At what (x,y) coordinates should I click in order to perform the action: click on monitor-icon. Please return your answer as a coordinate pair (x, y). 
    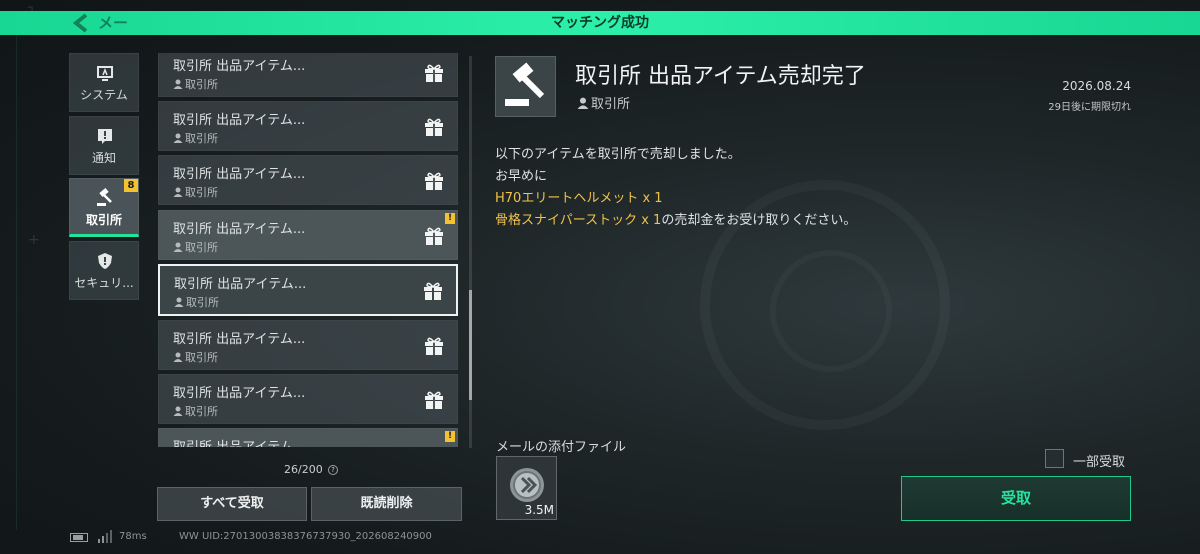
    Looking at the image, I should click on (105, 73).